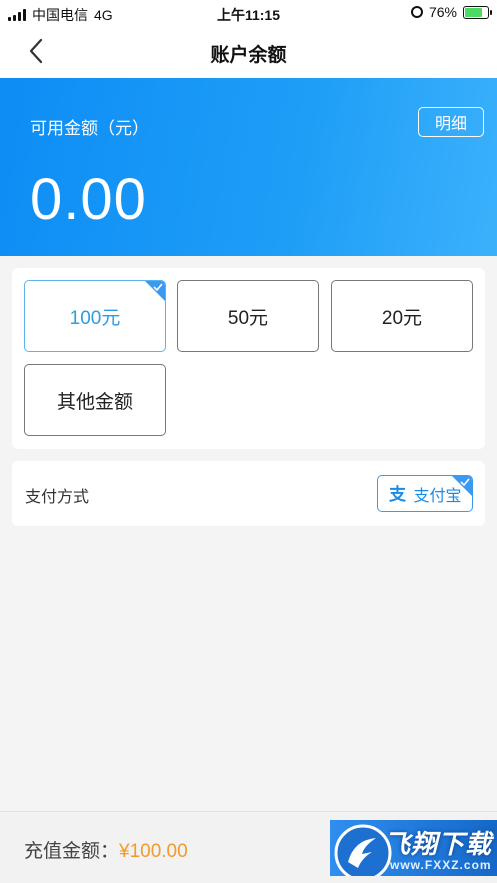  Describe the element at coordinates (57, 497) in the screenshot. I see `payment-label: 支付方式` at that location.